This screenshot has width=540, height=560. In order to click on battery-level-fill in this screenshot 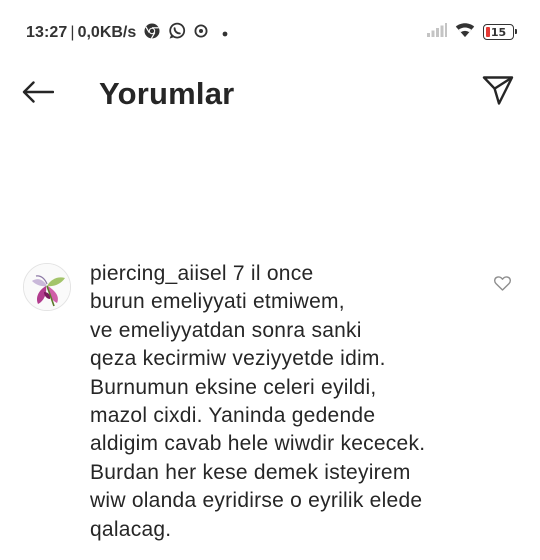, I will do `click(488, 32)`.